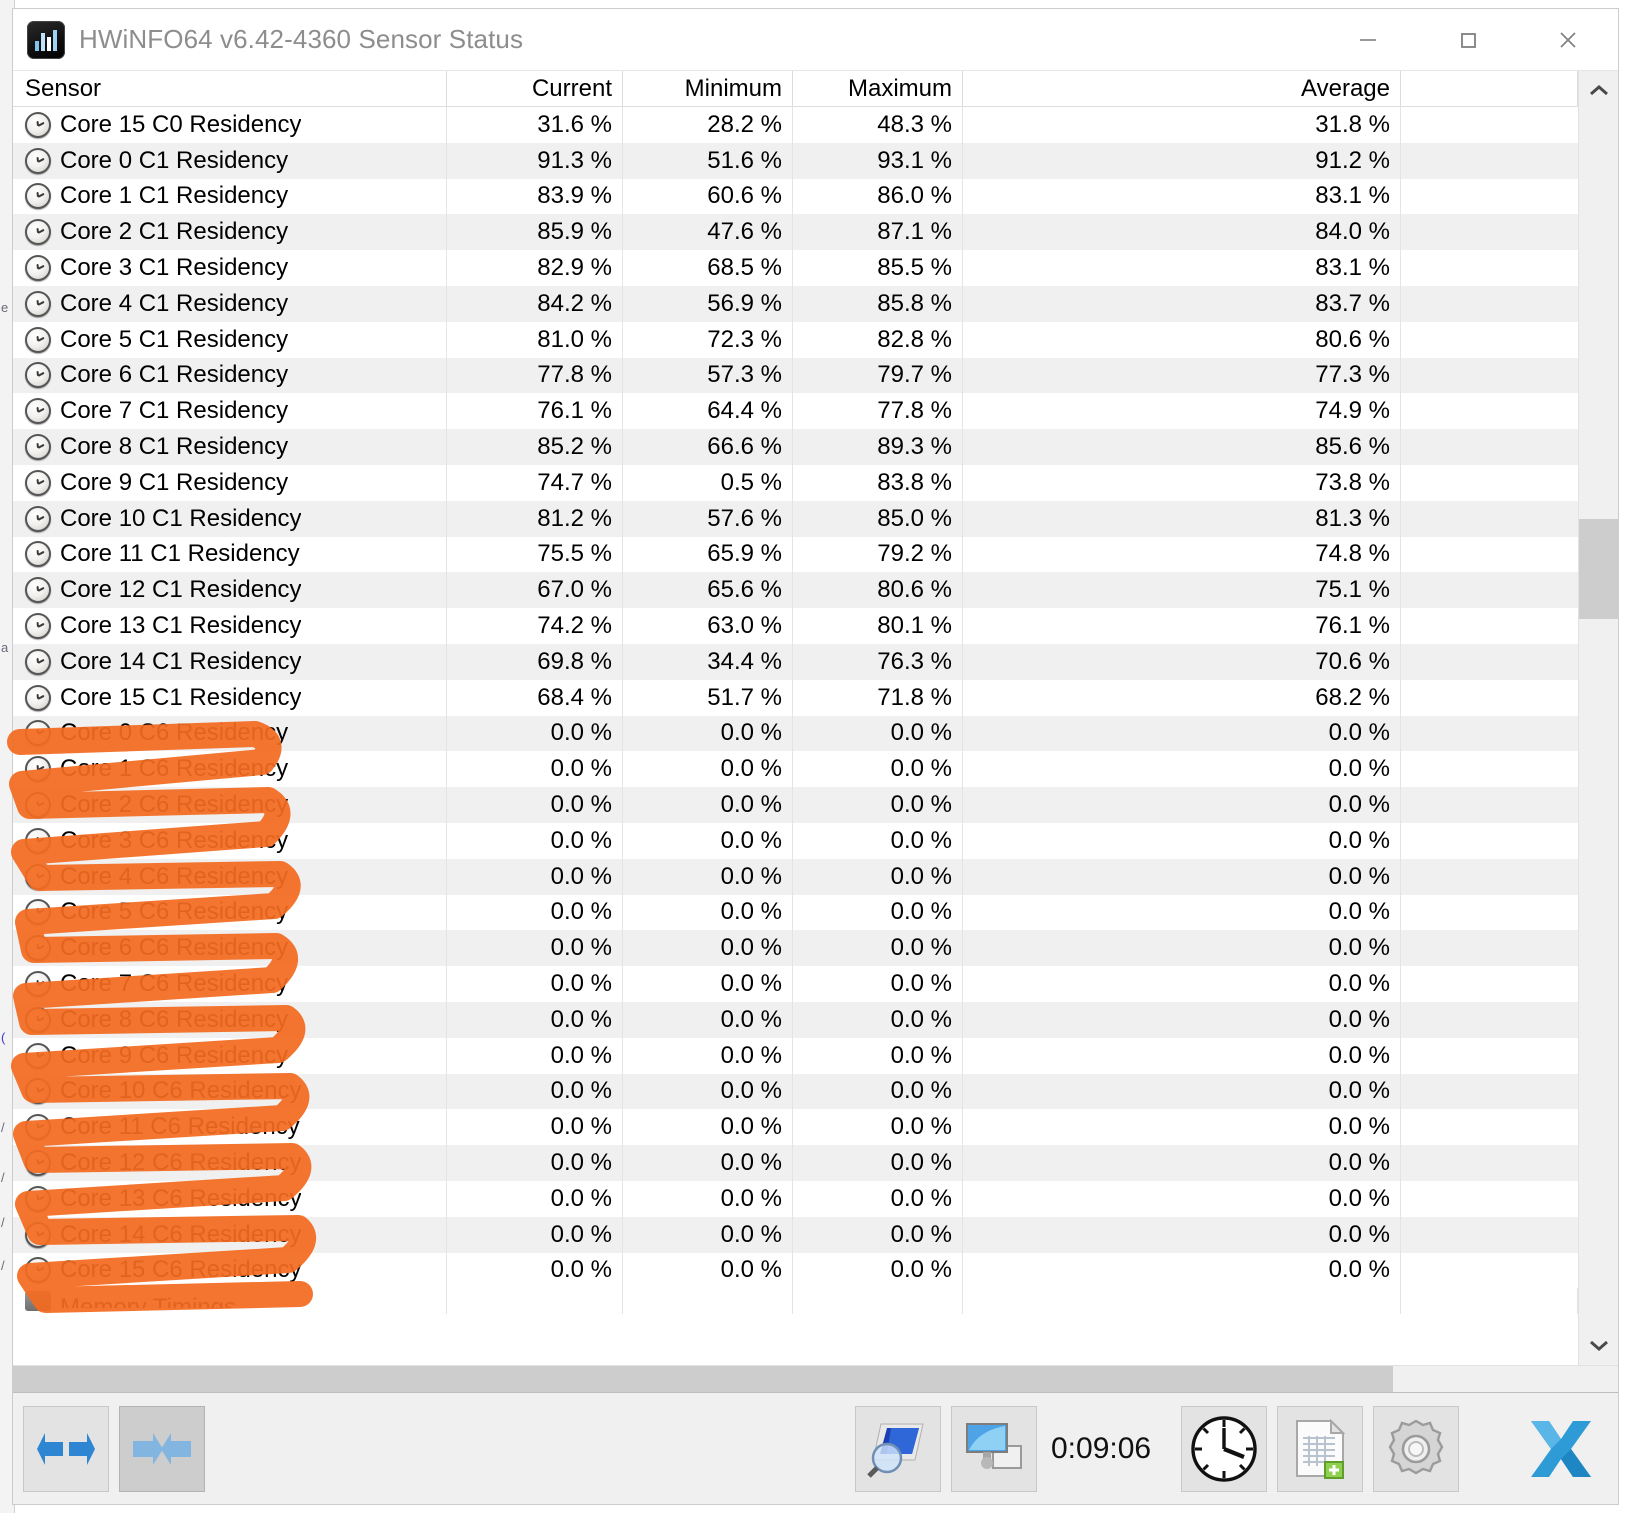  What do you see at coordinates (1224, 1448) in the screenshot?
I see `reset-timer-button` at bounding box center [1224, 1448].